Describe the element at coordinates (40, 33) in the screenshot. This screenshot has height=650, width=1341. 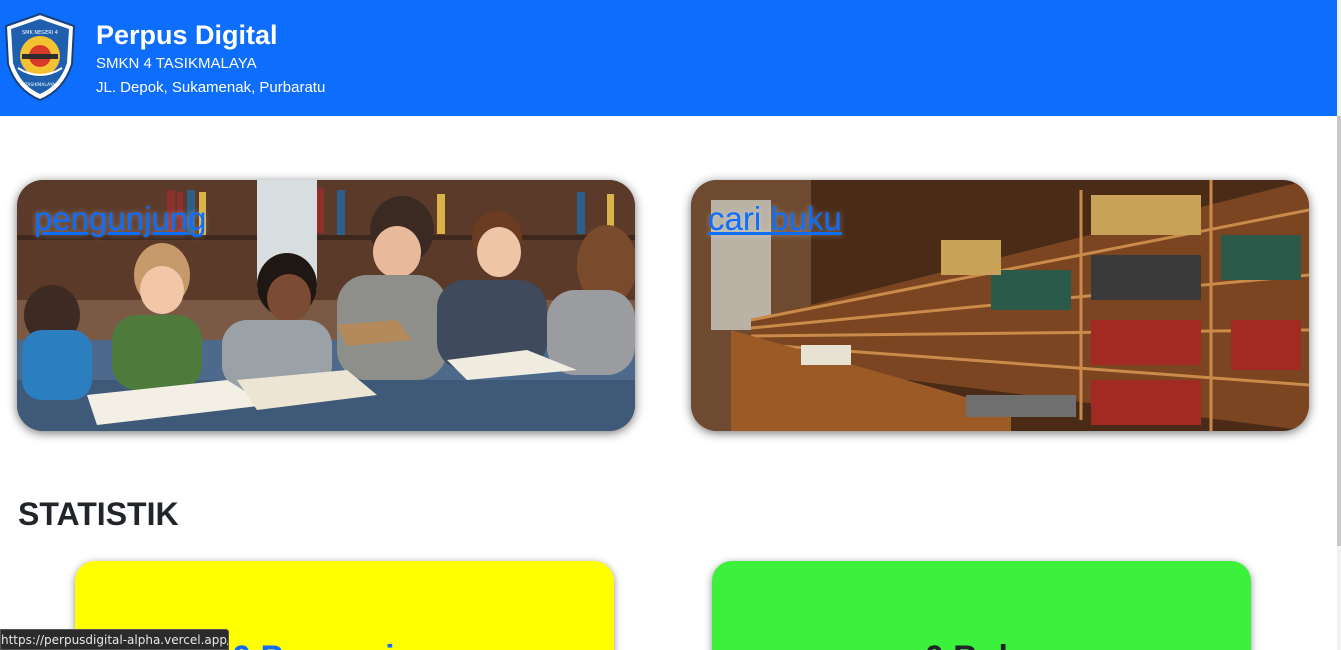
I see `logo-text-top: SMK NEGERI 4` at that location.